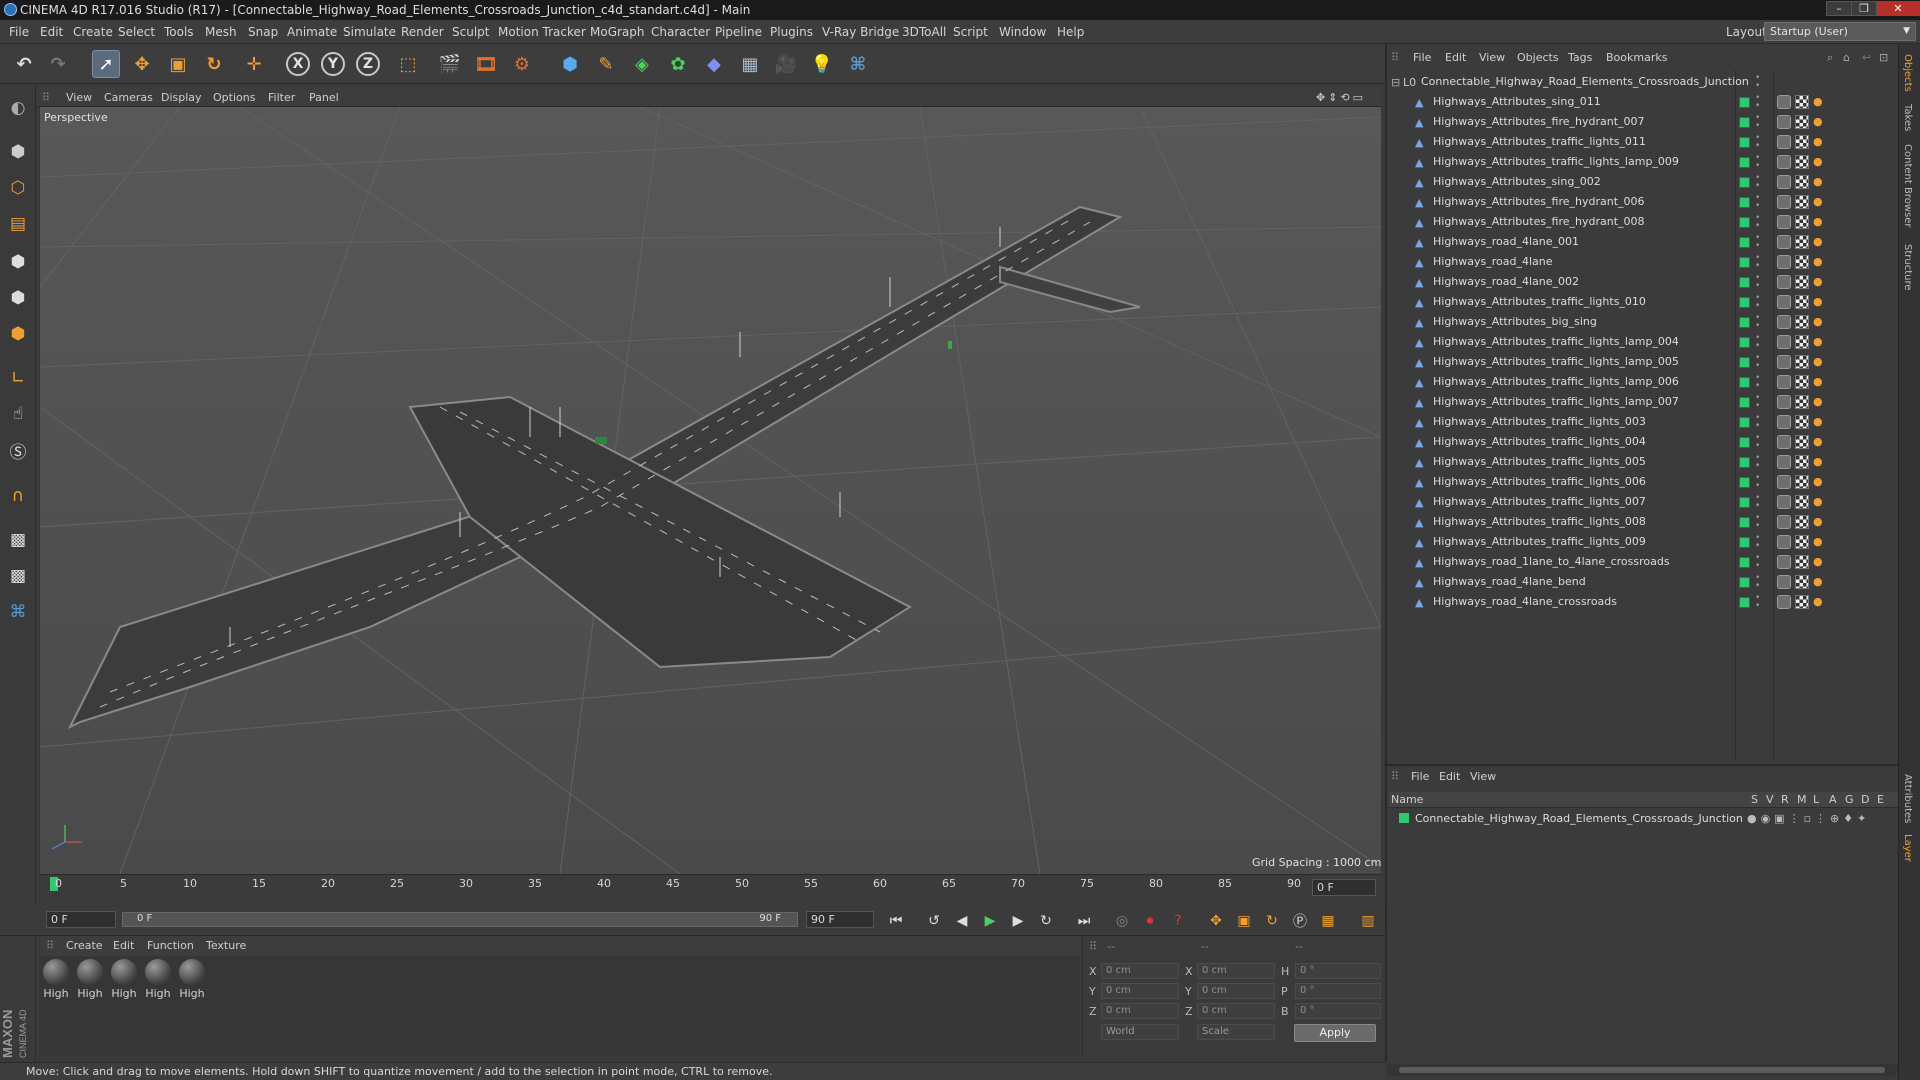 This screenshot has height=1080, width=1920. Describe the element at coordinates (1244, 921) in the screenshot. I see `key-scale-icon: ▣` at that location.